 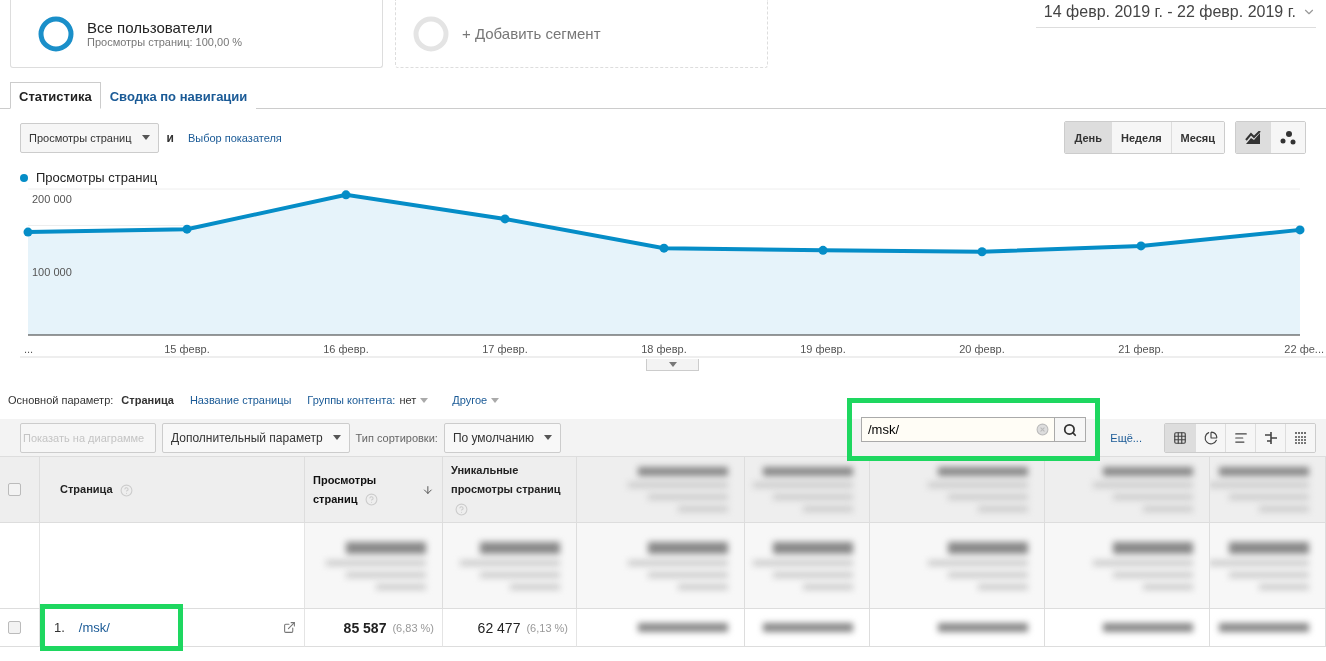 What do you see at coordinates (1141, 349) in the screenshot?
I see `axis-label: 21 февр.` at bounding box center [1141, 349].